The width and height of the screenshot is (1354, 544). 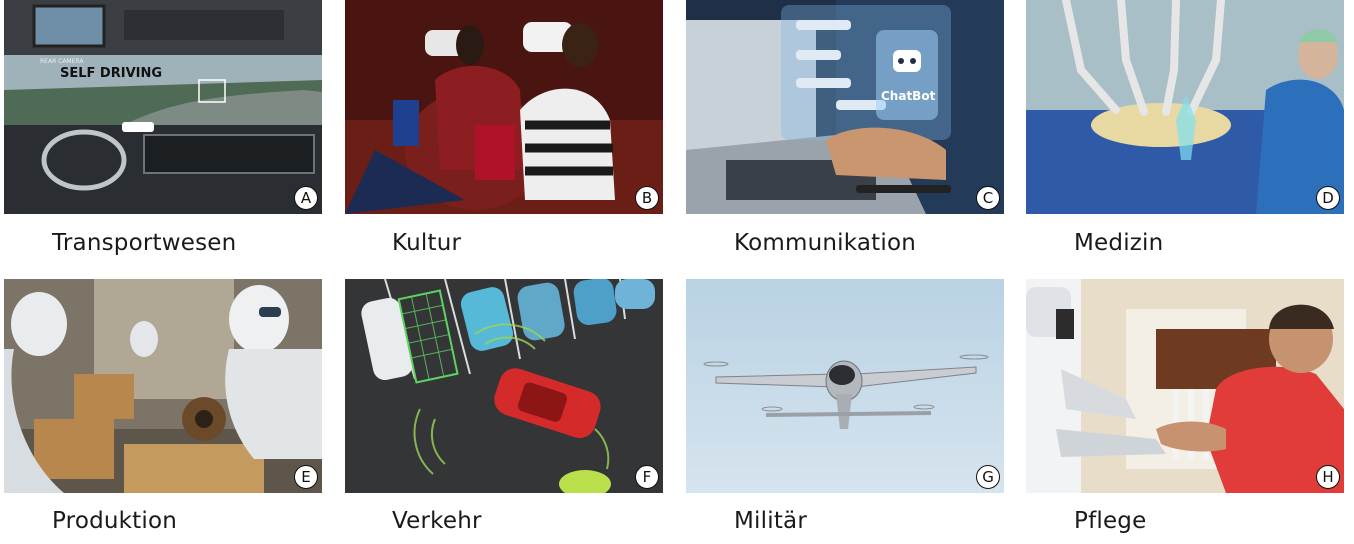 I want to click on image-medizin: D, so click(x=1185, y=107).